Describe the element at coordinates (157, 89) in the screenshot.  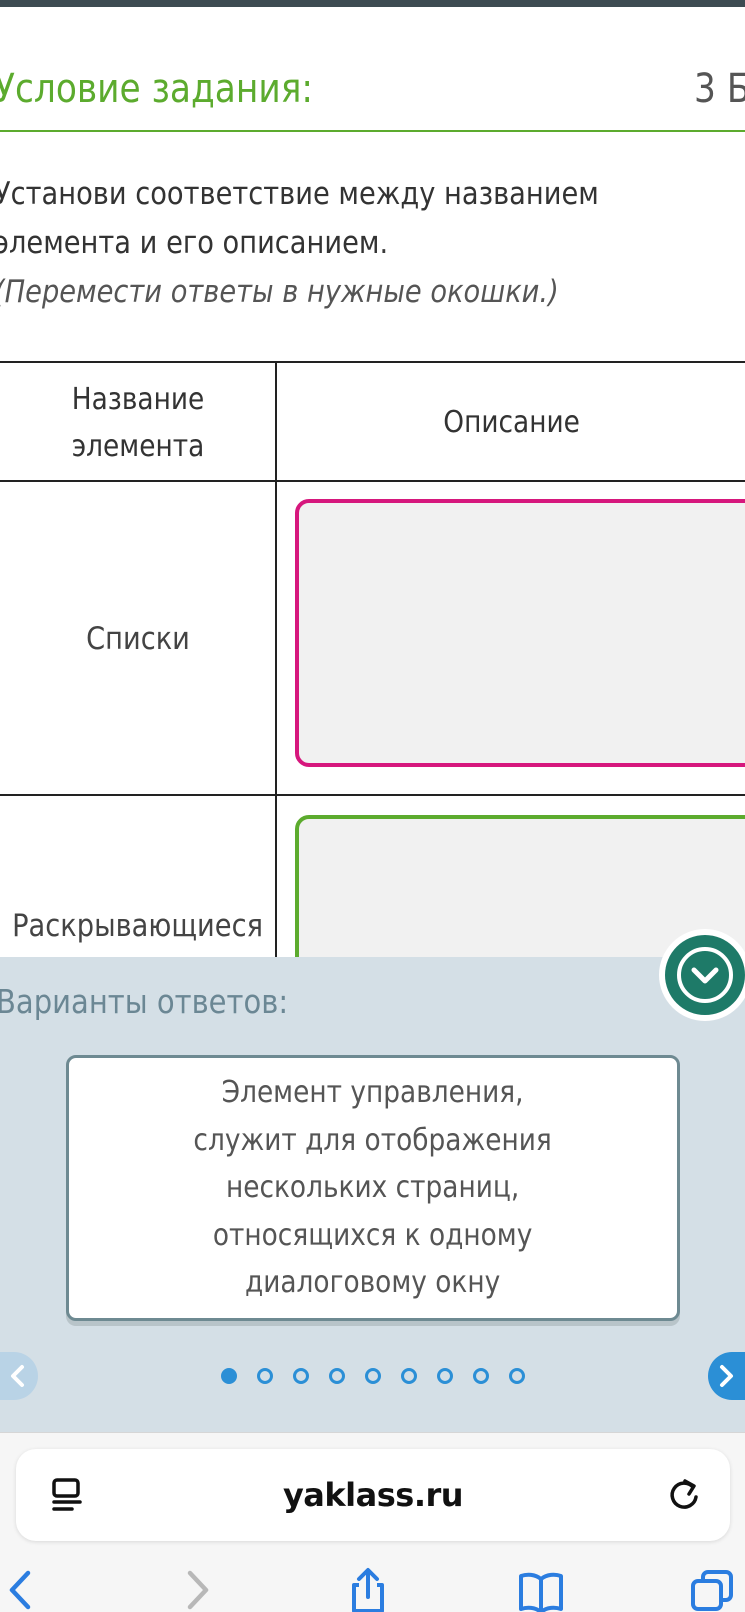
I see `task-title: Условие задания:` at that location.